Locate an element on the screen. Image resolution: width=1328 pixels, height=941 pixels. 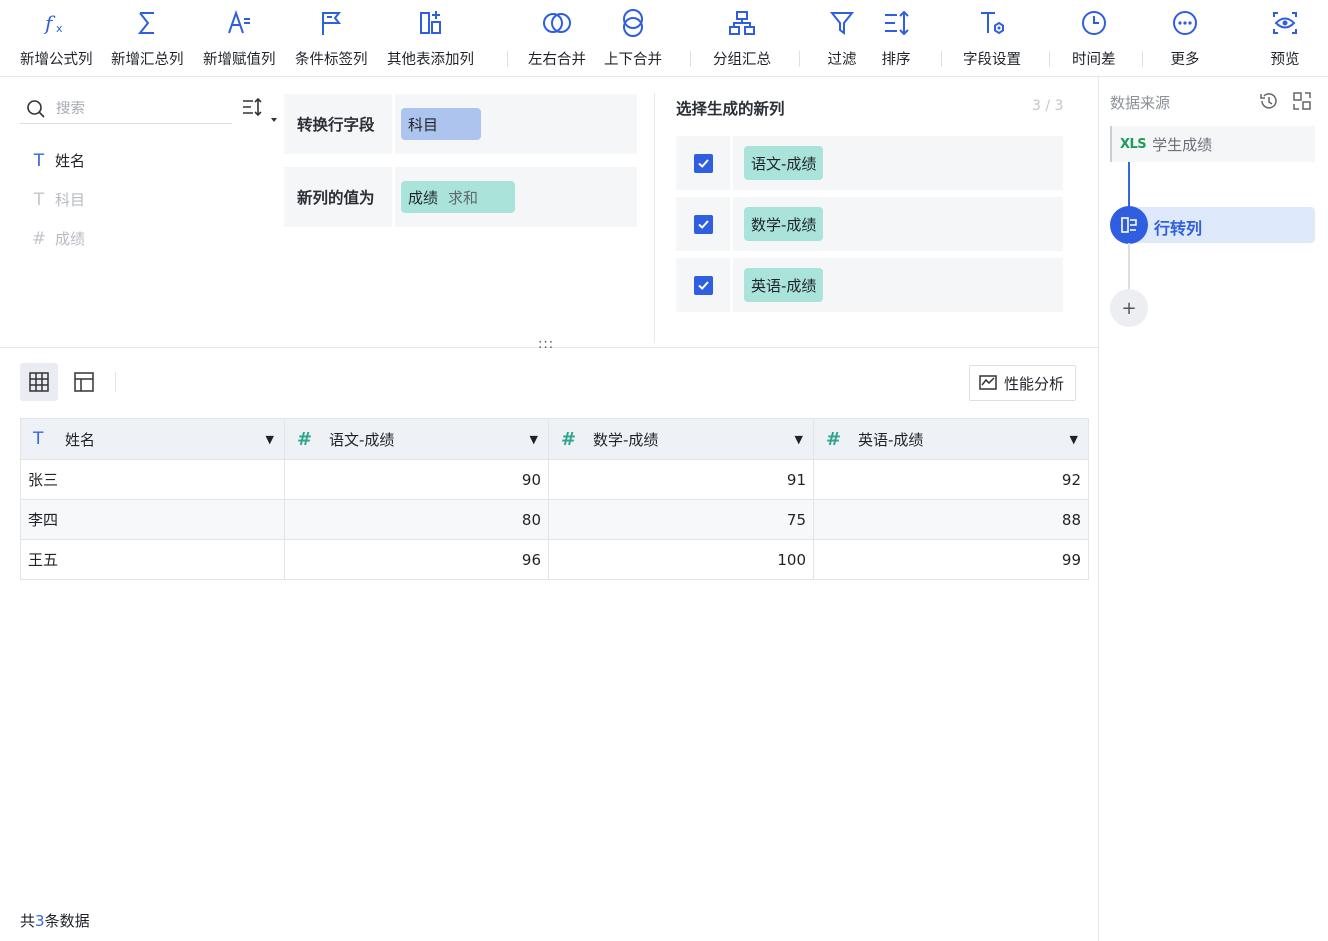
layout-icon is located at coordinates (84, 382).